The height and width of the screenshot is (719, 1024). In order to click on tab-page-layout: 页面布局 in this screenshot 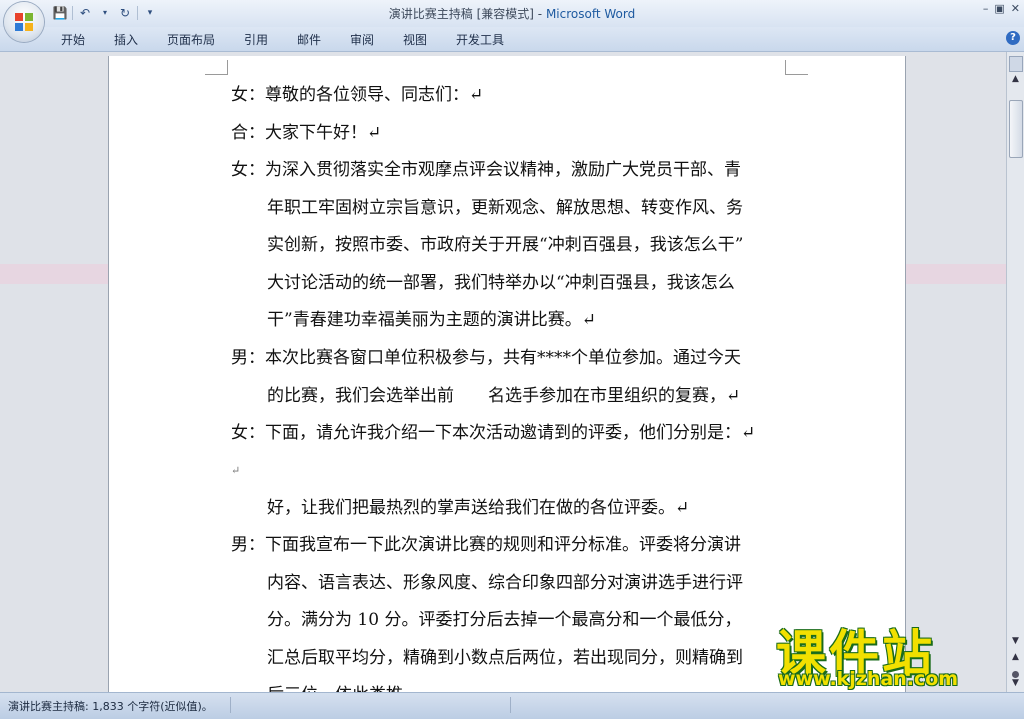, I will do `click(191, 39)`.